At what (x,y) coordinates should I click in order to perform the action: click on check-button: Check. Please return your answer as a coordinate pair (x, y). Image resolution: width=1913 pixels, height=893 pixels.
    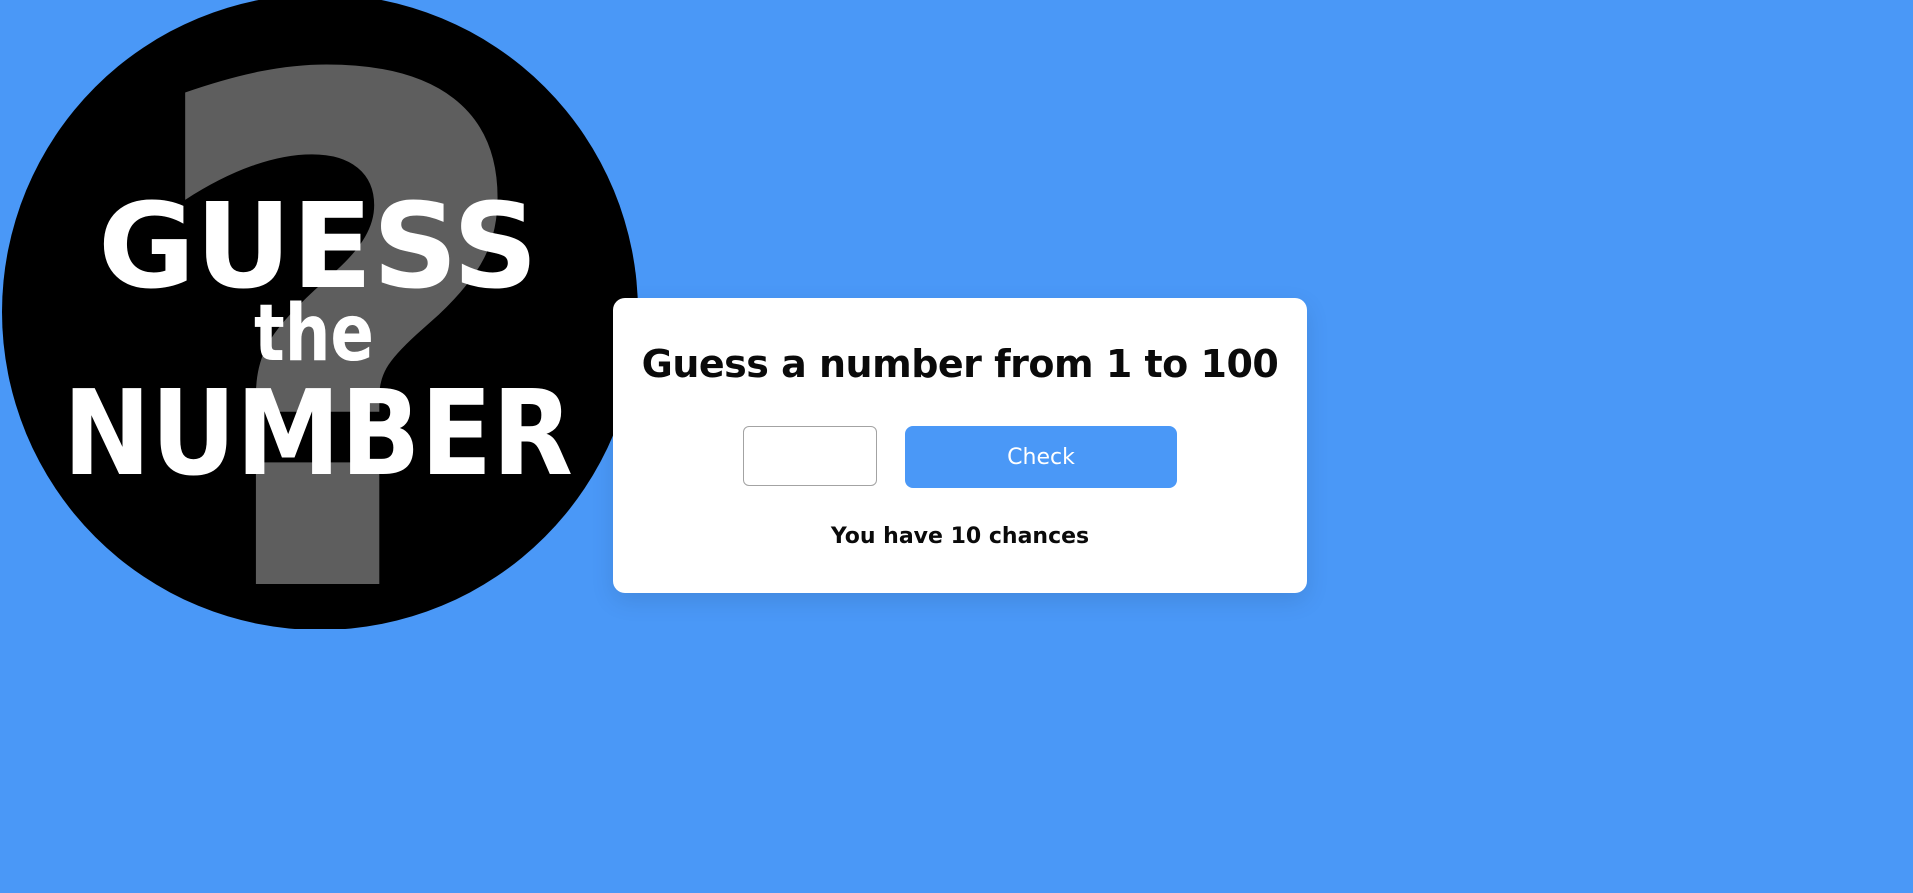
    Looking at the image, I should click on (1041, 457).